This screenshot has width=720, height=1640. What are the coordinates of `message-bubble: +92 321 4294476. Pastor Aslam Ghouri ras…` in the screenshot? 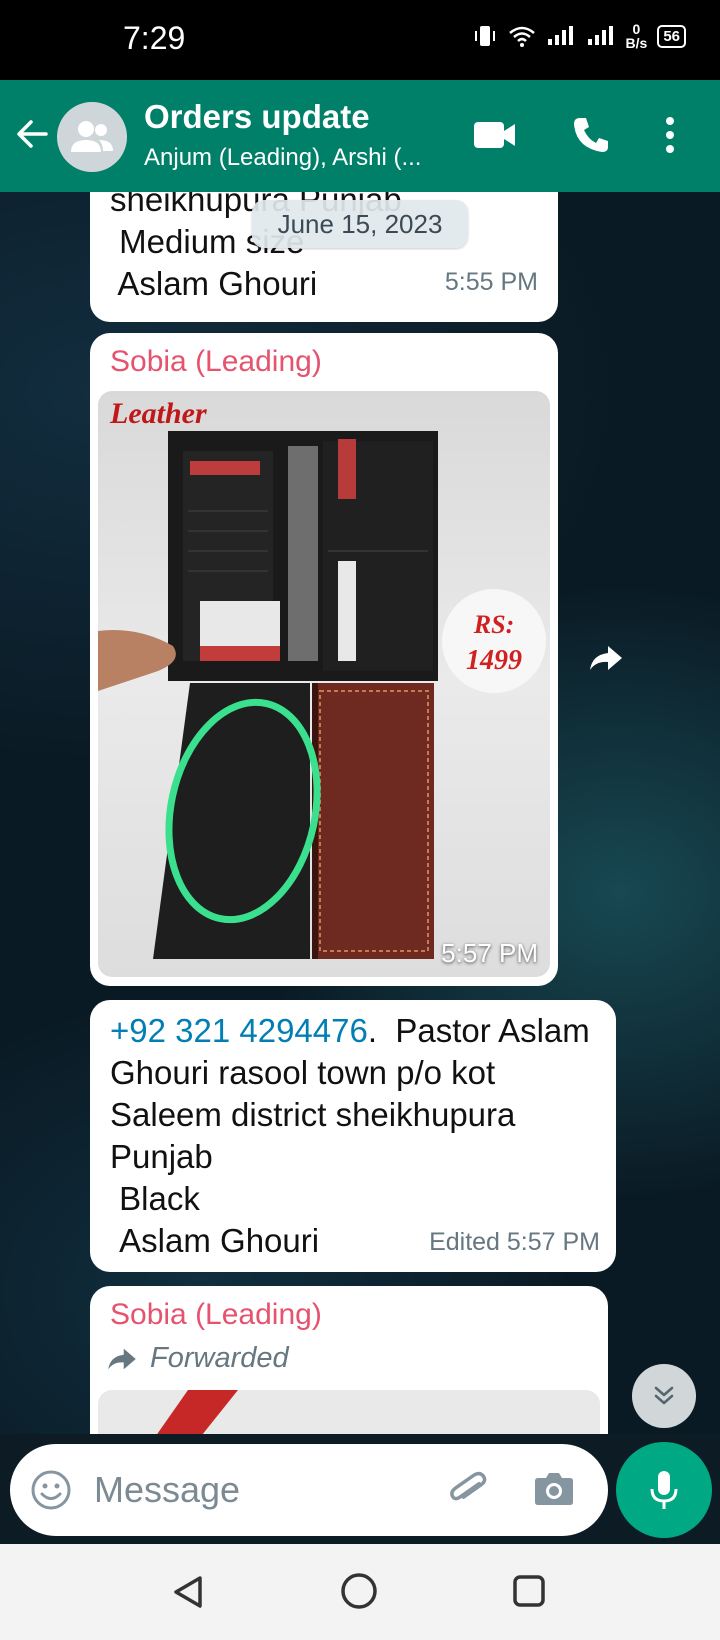 It's located at (353, 1136).